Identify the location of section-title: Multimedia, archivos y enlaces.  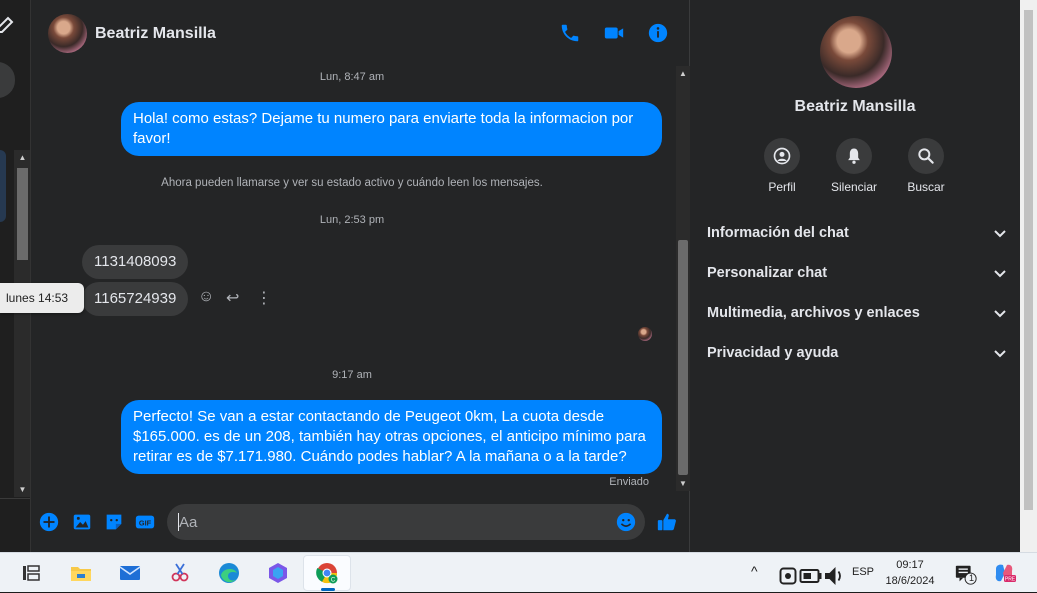
(813, 313).